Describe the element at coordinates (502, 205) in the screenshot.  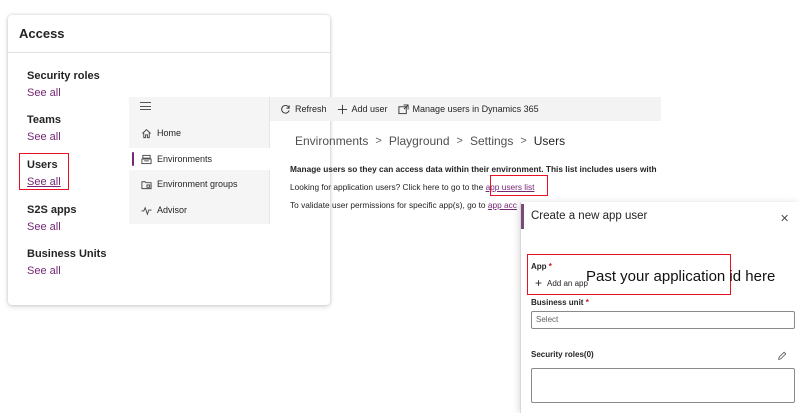
I see `app-access-link: app acc` at that location.